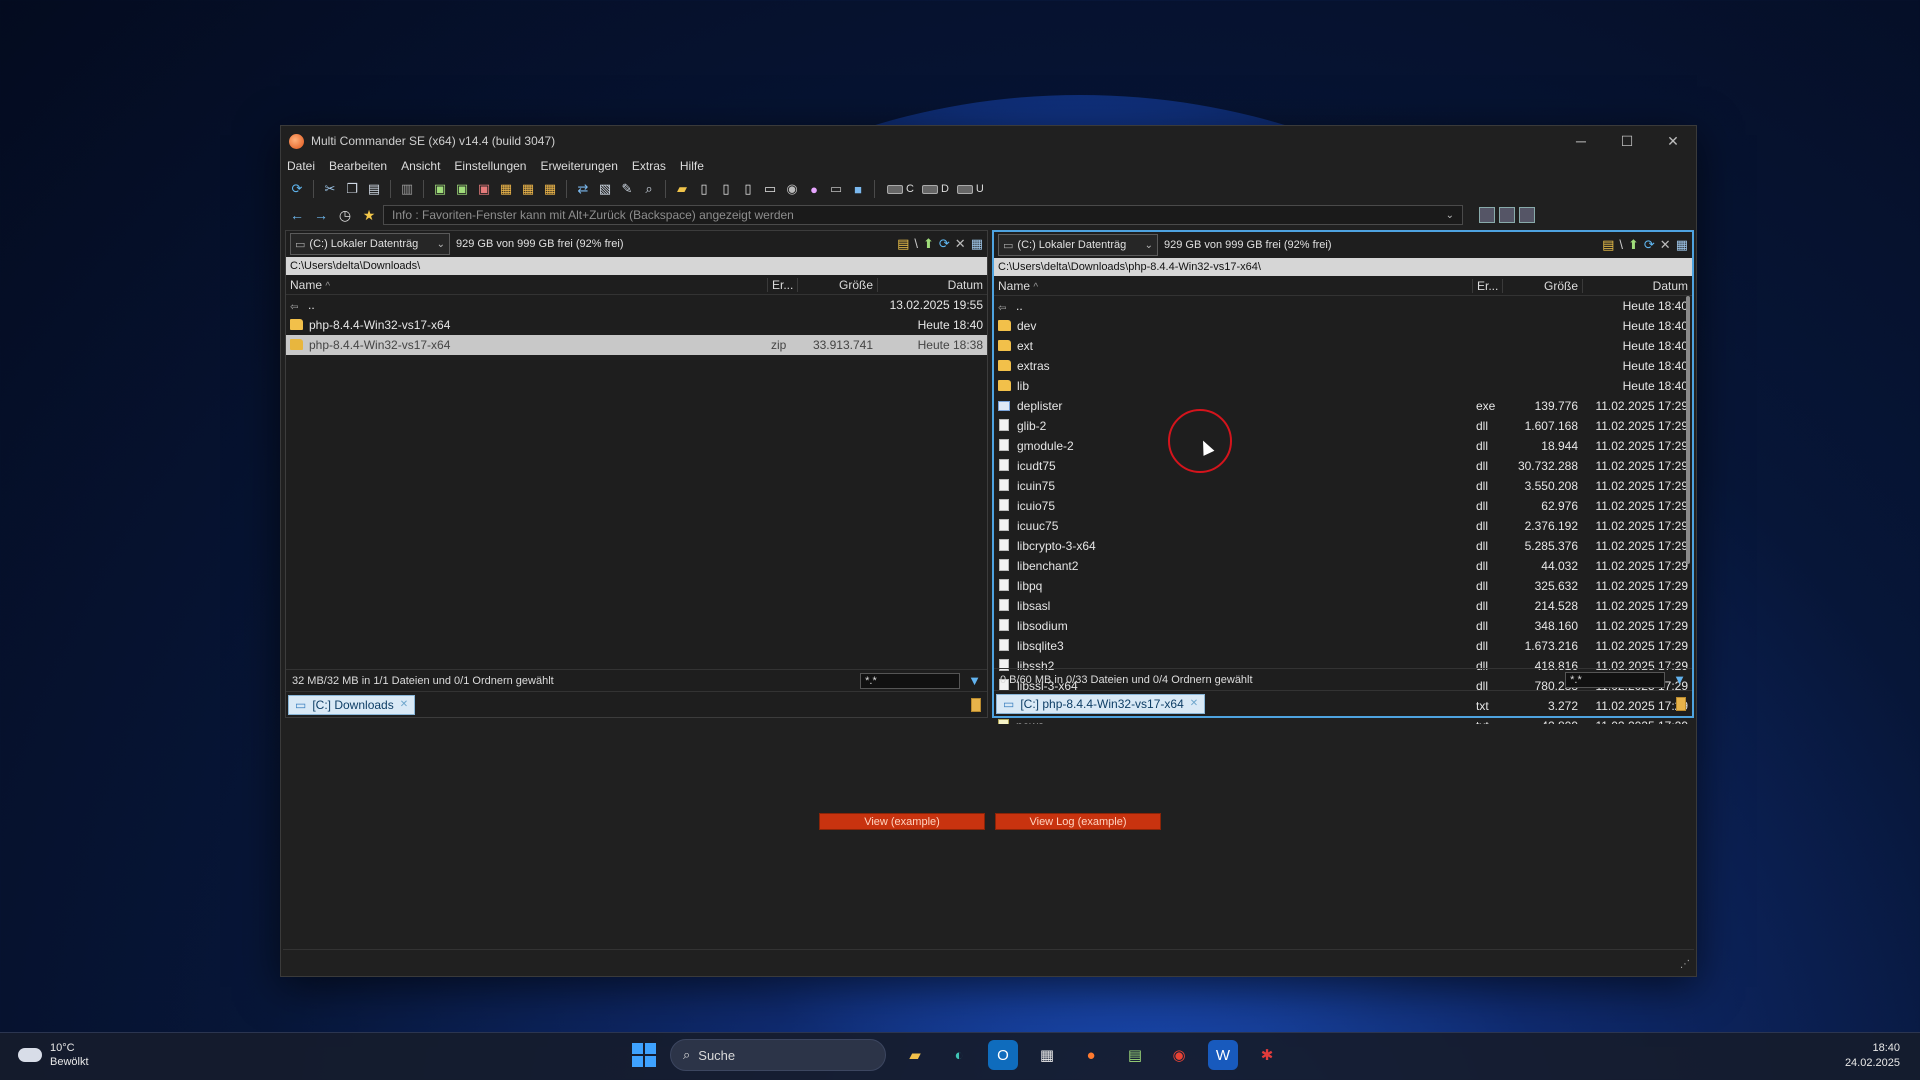 The width and height of the screenshot is (1920, 1080). I want to click on resize-grip-icon: ⋰, so click(1685, 964).